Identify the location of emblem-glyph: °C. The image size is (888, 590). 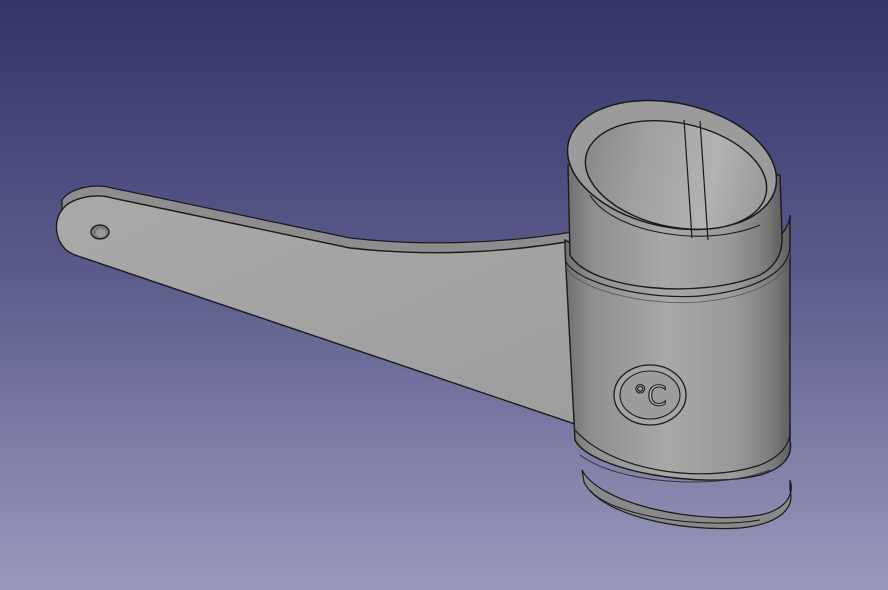
(650, 395).